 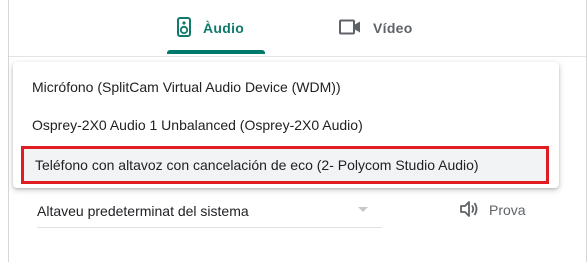 I want to click on speaker-device-icon, so click(x=184, y=28).